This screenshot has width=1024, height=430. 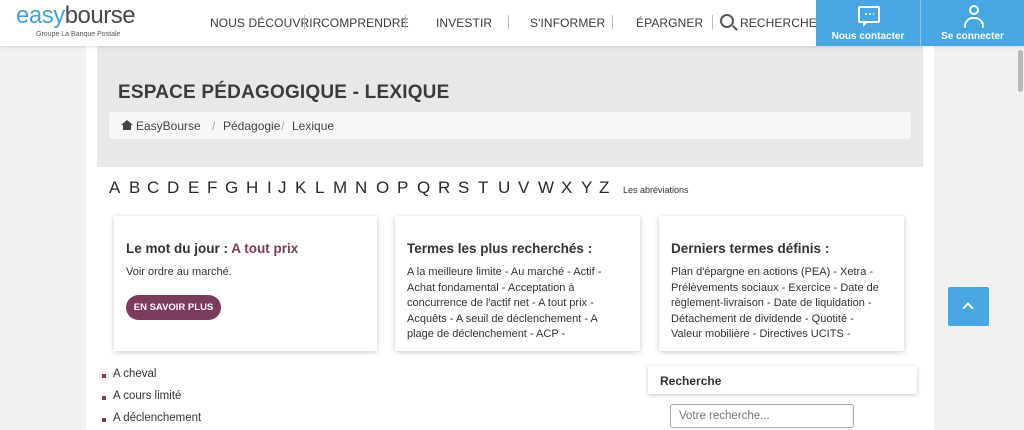 I want to click on breadcrumb-easybourse: EasyBourse, so click(x=168, y=126).